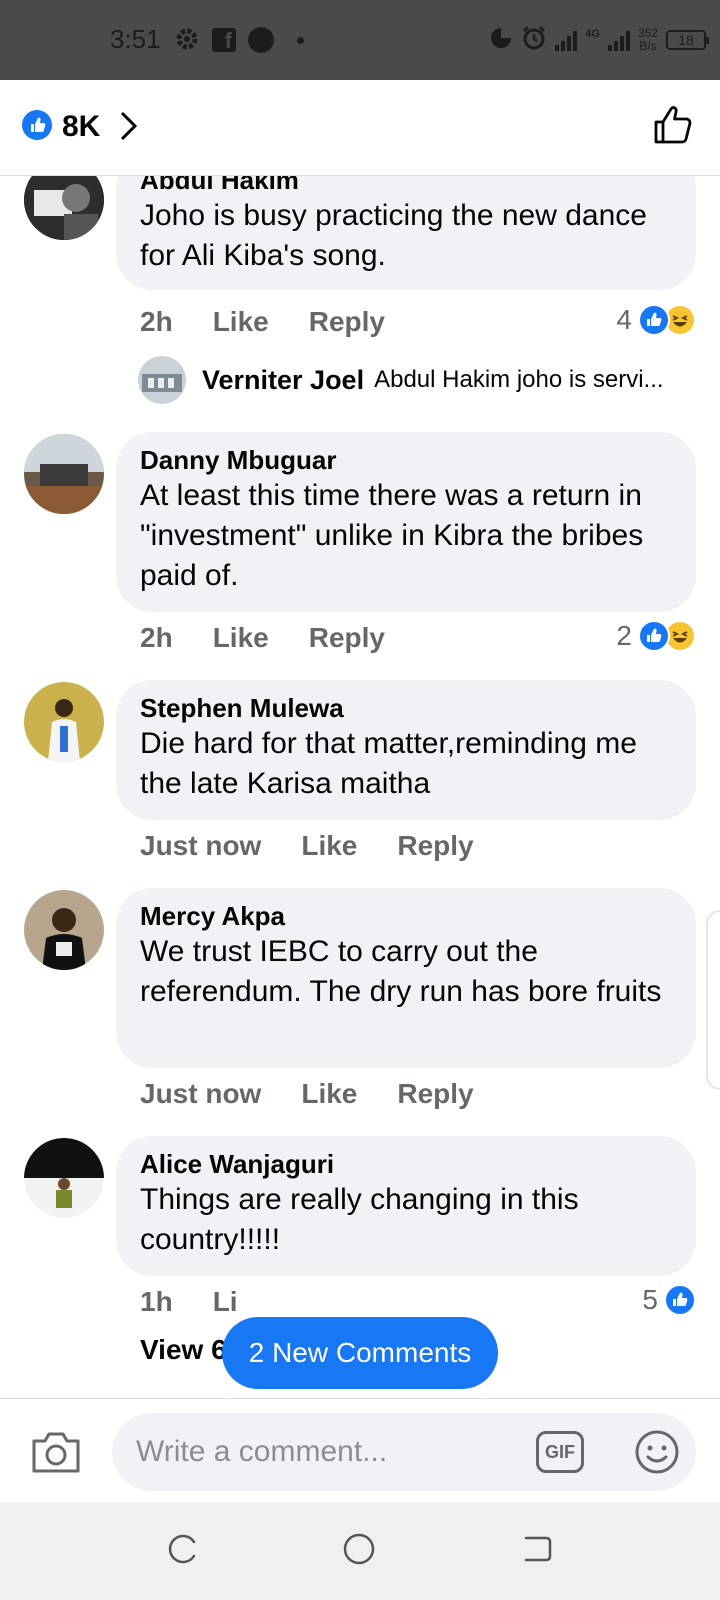 This screenshot has height=1600, width=720. What do you see at coordinates (650, 1299) in the screenshot?
I see `reaction-count: 5` at bounding box center [650, 1299].